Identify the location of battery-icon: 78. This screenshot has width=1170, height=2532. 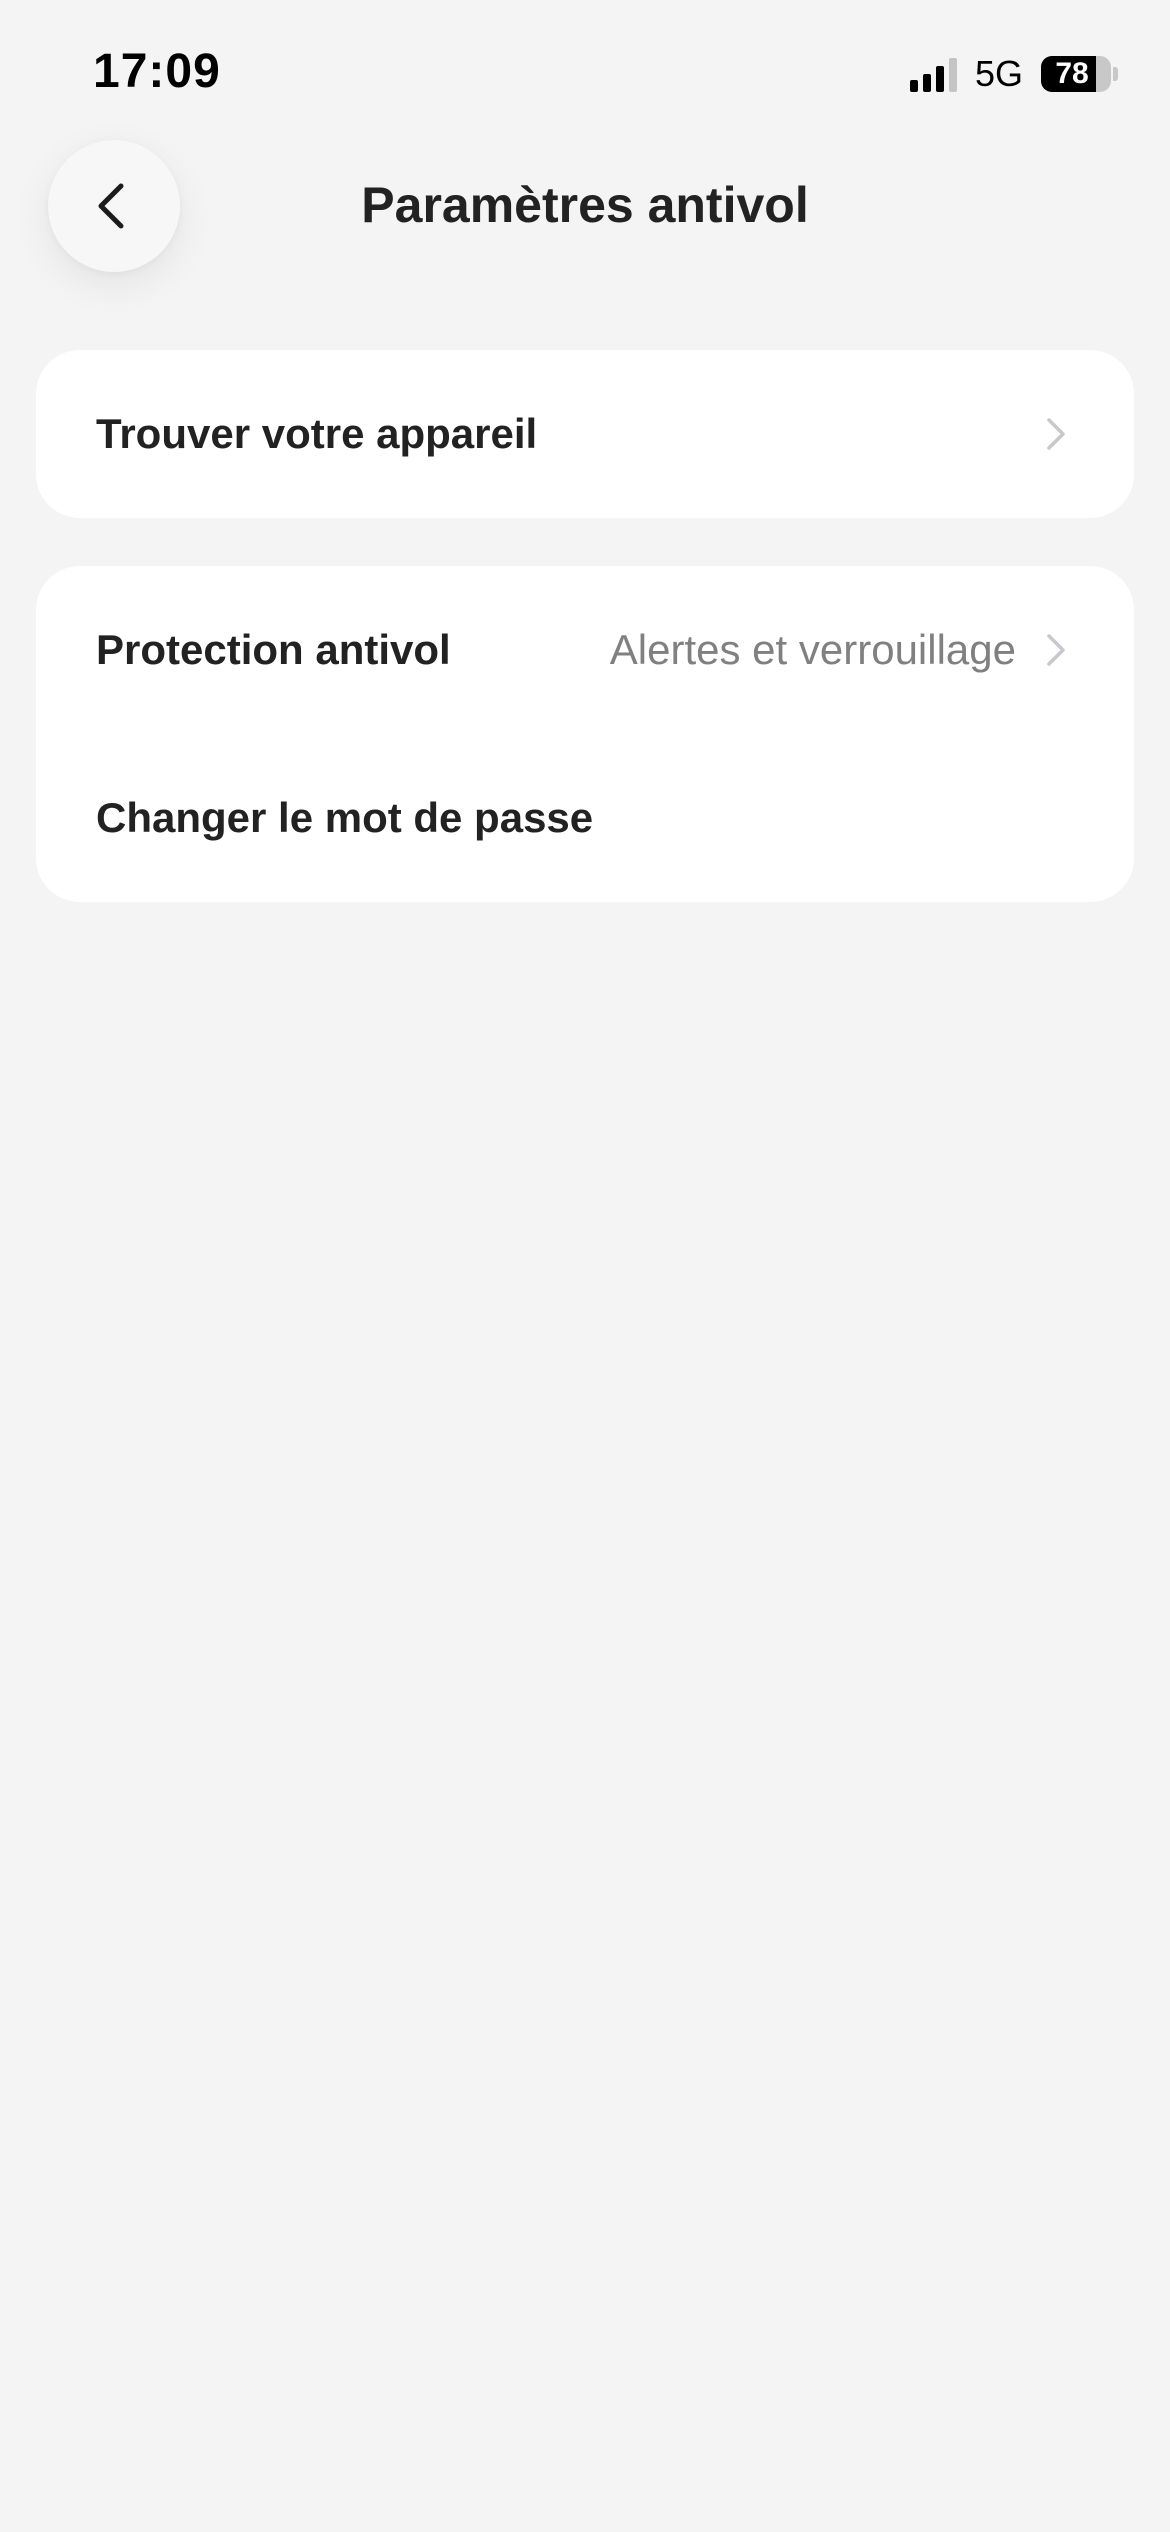
(1076, 74).